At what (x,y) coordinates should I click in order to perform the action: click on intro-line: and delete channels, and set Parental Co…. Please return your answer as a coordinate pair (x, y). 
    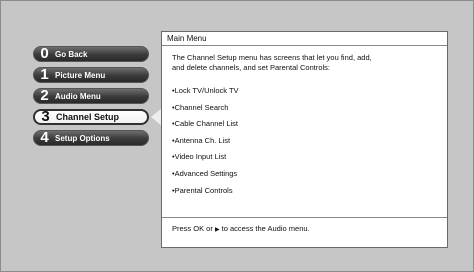
    Looking at the image, I should click on (251, 67).